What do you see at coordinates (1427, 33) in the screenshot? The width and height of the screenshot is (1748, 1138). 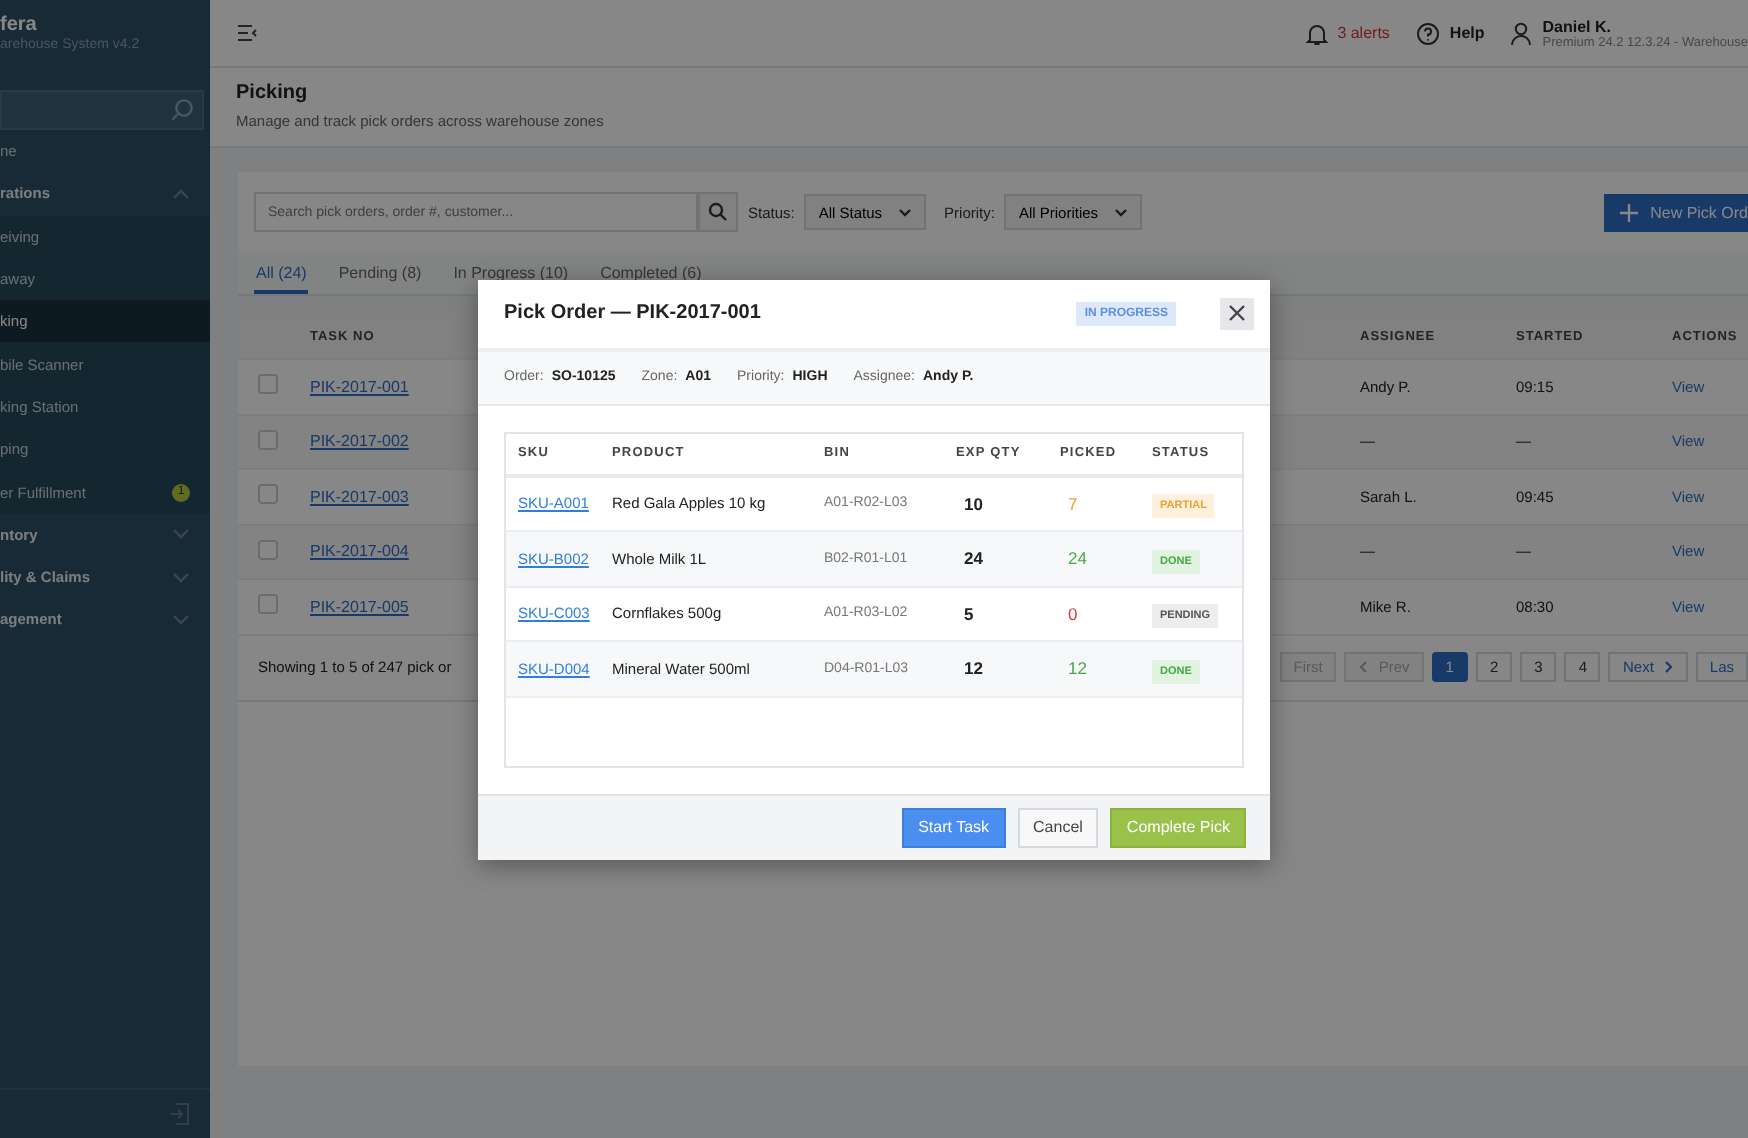 I see `help-icon` at bounding box center [1427, 33].